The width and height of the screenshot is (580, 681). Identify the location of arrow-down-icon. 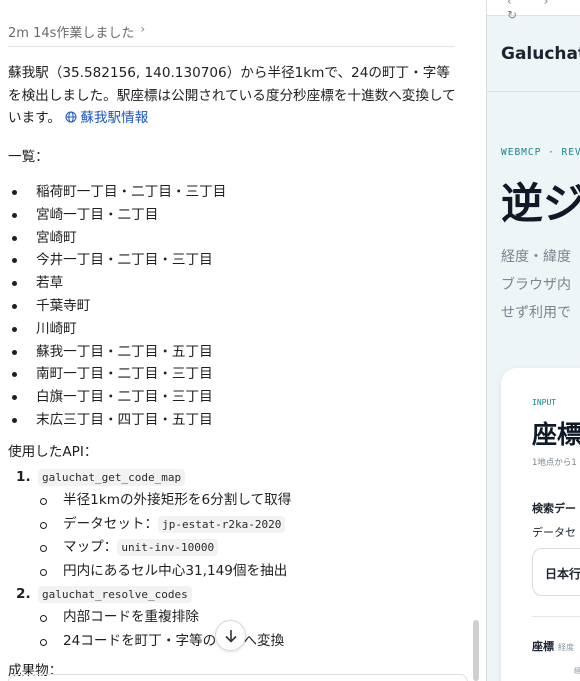
(230, 636).